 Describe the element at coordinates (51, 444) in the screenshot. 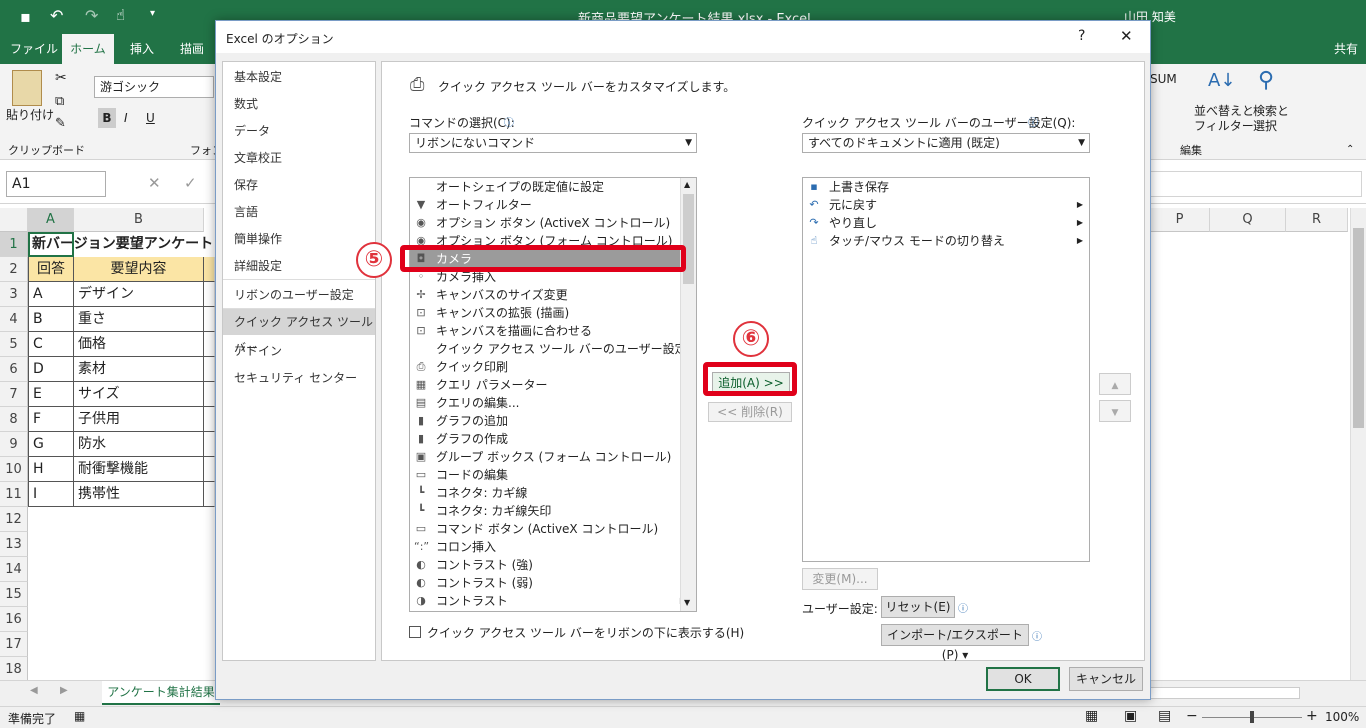

I see `table-cell: G` at that location.